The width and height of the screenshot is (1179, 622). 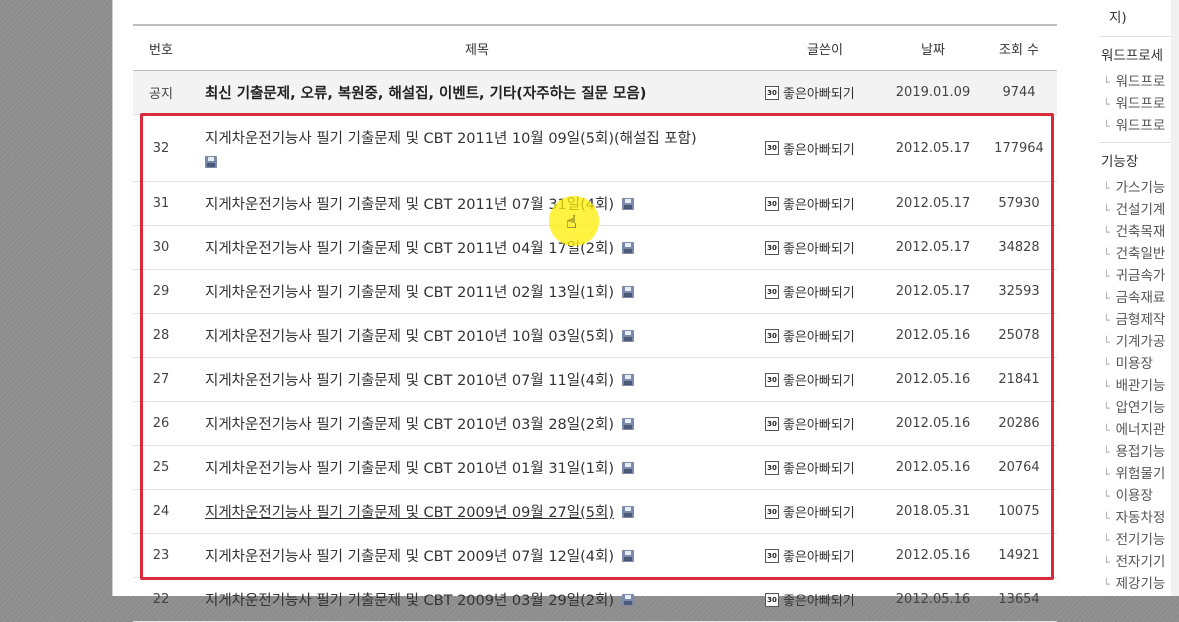 I want to click on sidebar-item: └ 기계가공, so click(x=1134, y=340).